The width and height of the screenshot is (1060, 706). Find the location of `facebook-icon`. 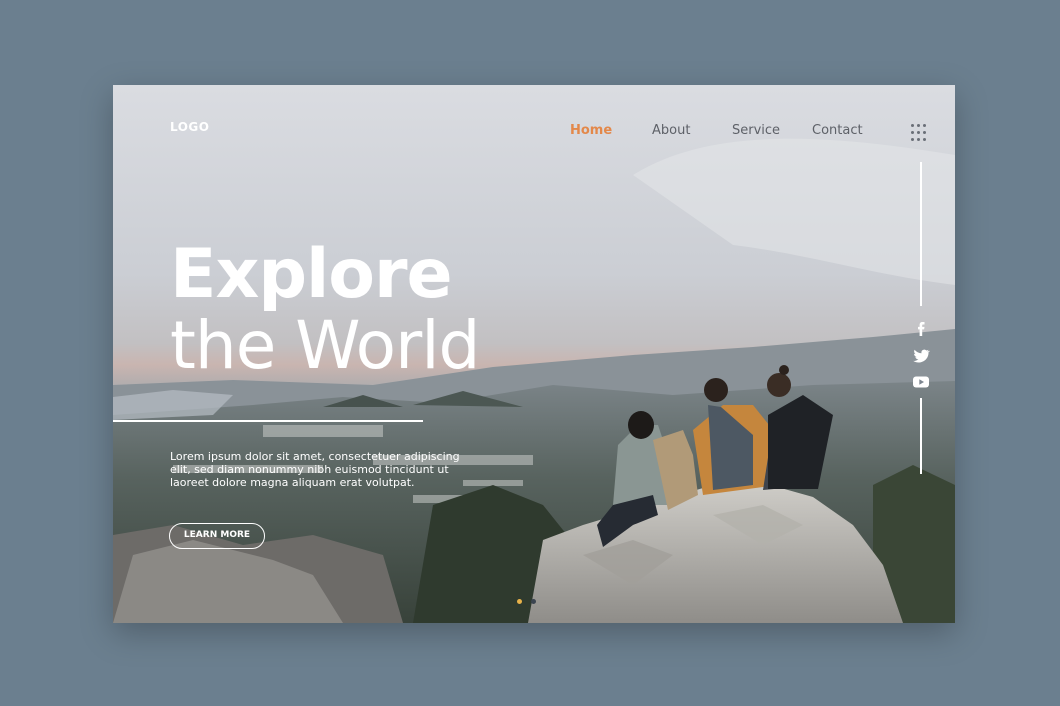

facebook-icon is located at coordinates (921, 329).